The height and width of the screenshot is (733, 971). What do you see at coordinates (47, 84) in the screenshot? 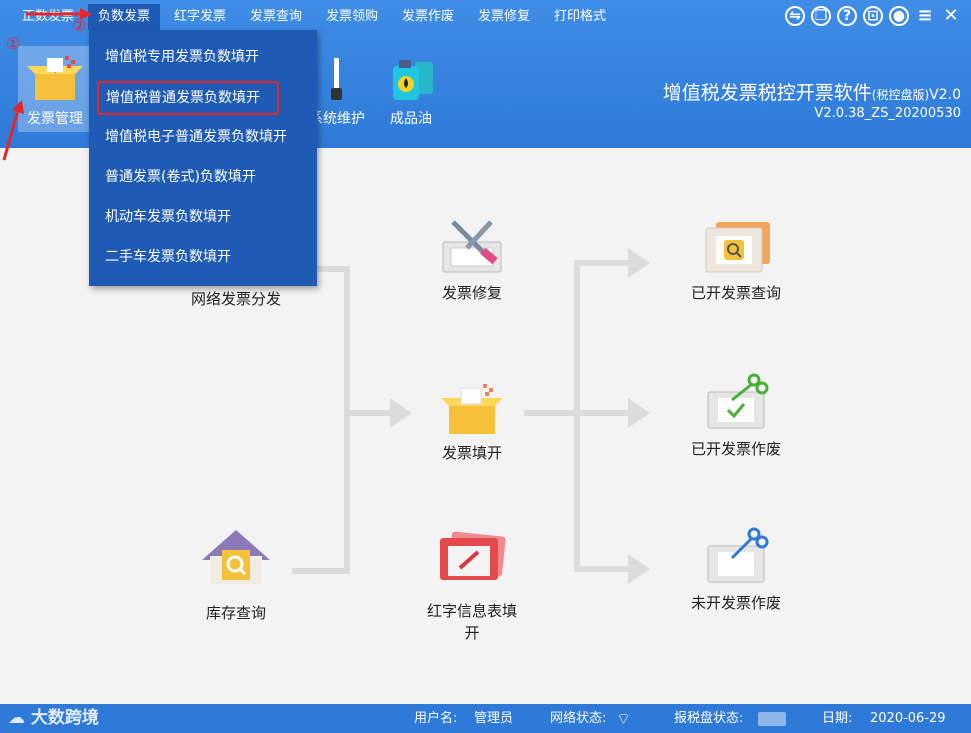
I see `annotation-arrows` at bounding box center [47, 84].